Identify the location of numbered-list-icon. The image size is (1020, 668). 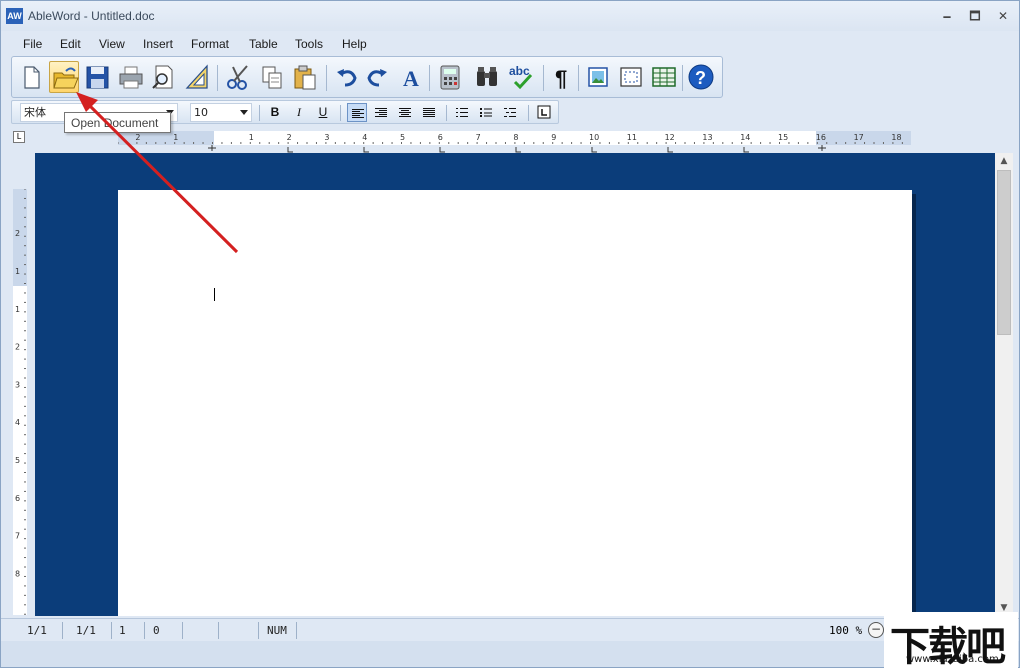
(462, 112).